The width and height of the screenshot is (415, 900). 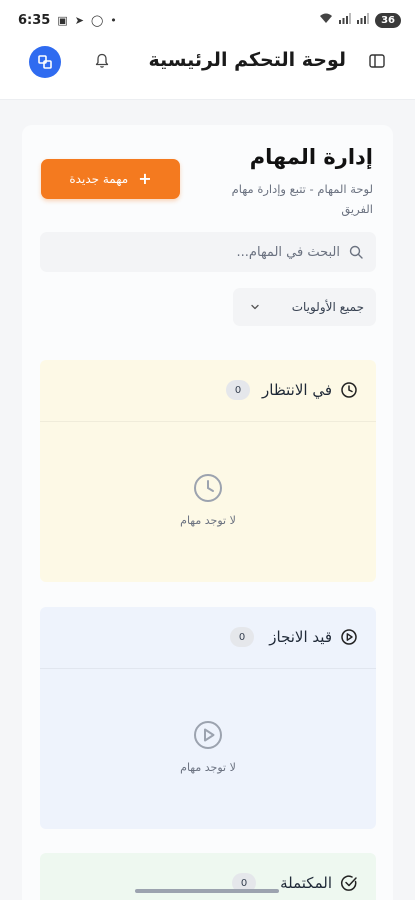 I want to click on column-header: في الانتظار 0, so click(x=208, y=391).